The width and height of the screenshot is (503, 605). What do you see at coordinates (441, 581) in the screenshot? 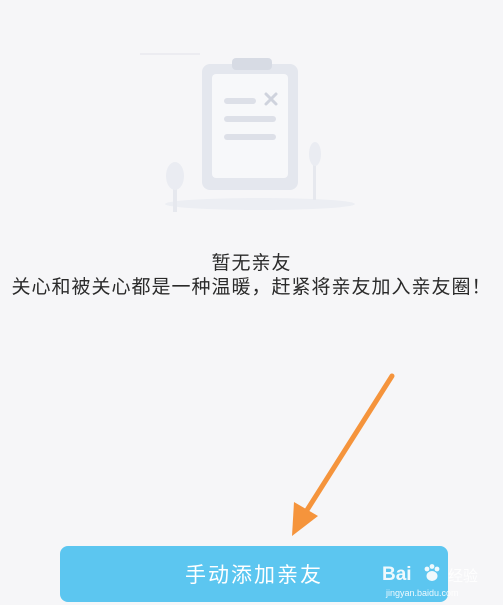
I see `baidu-jingyan-watermark: Bai 经验 jingyan.baidu.com` at bounding box center [441, 581].